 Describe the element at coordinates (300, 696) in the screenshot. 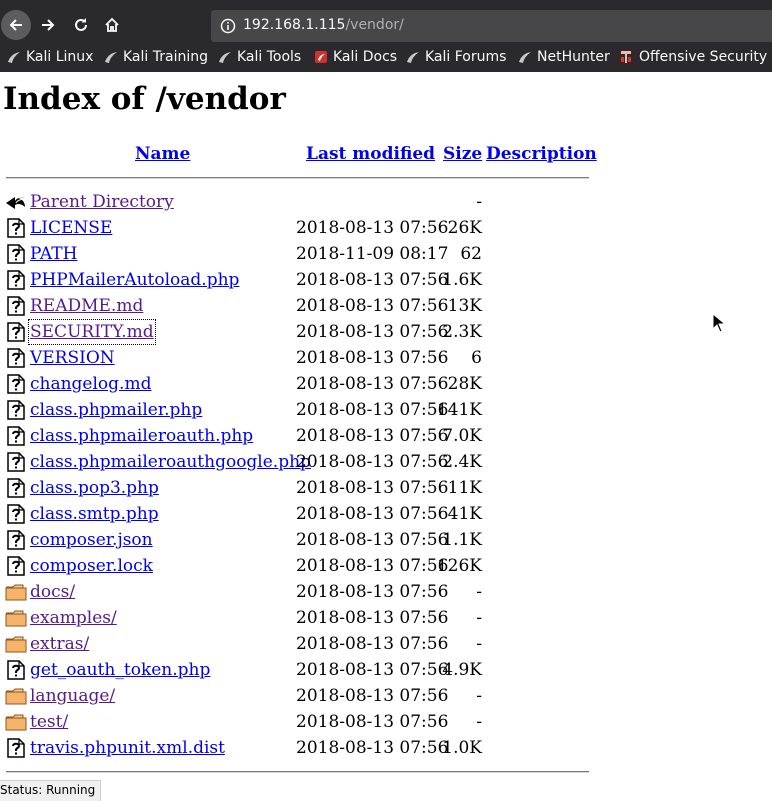

I see `table-row: language/2018-08-13 07:56 -` at that location.